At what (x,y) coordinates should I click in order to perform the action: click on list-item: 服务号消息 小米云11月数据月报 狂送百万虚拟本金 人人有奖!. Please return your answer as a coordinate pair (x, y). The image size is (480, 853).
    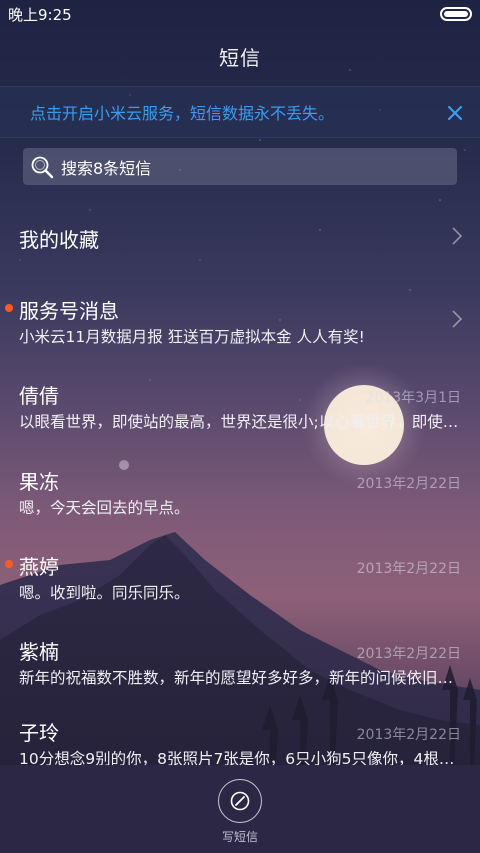
    Looking at the image, I should click on (240, 331).